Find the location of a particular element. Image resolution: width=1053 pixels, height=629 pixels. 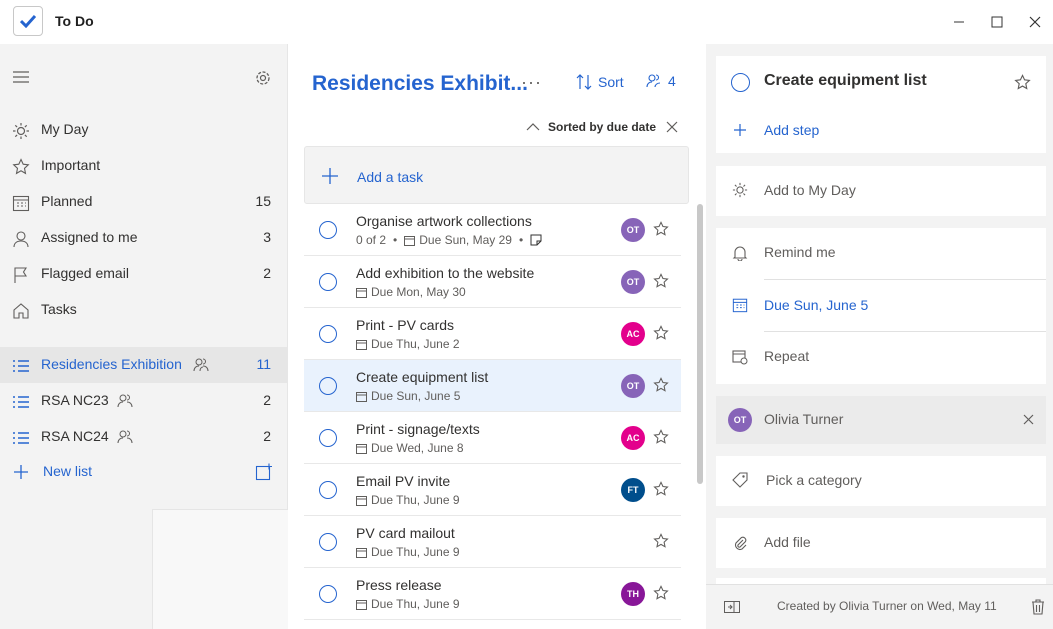

task-meta: Due Thu, June 9 is located at coordinates (408, 500).